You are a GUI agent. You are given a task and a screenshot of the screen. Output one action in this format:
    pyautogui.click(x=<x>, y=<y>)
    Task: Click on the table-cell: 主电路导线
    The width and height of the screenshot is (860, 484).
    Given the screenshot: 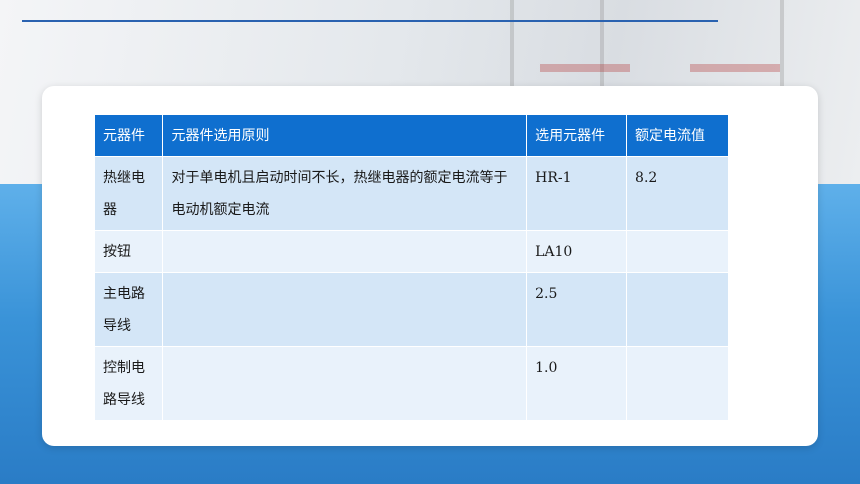 What is the action you would take?
    pyautogui.click(x=129, y=309)
    